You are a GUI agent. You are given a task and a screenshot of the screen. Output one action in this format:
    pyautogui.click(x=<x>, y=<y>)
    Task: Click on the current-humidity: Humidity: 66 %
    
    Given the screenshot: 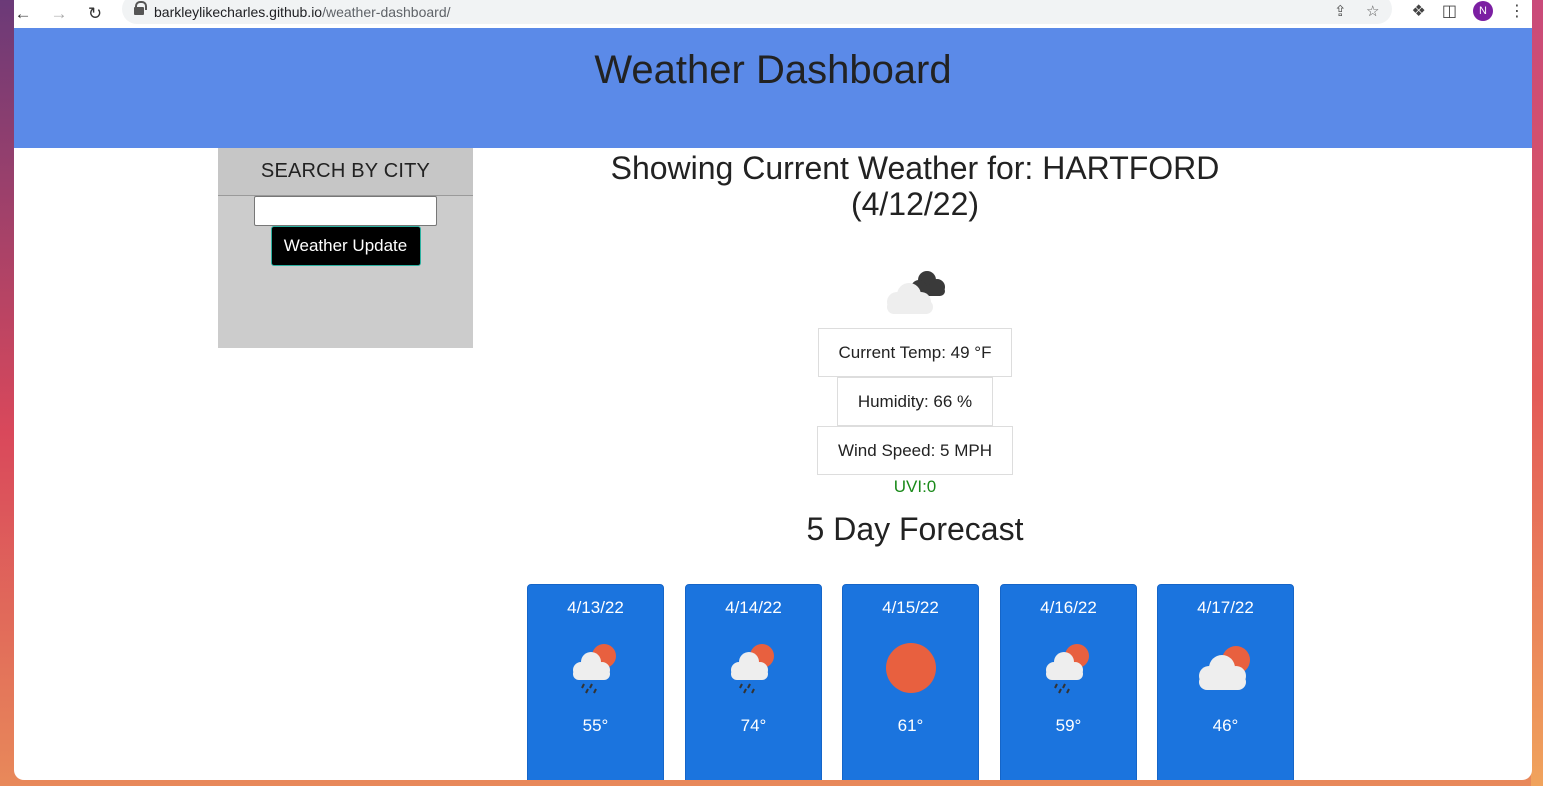 What is the action you would take?
    pyautogui.click(x=915, y=401)
    